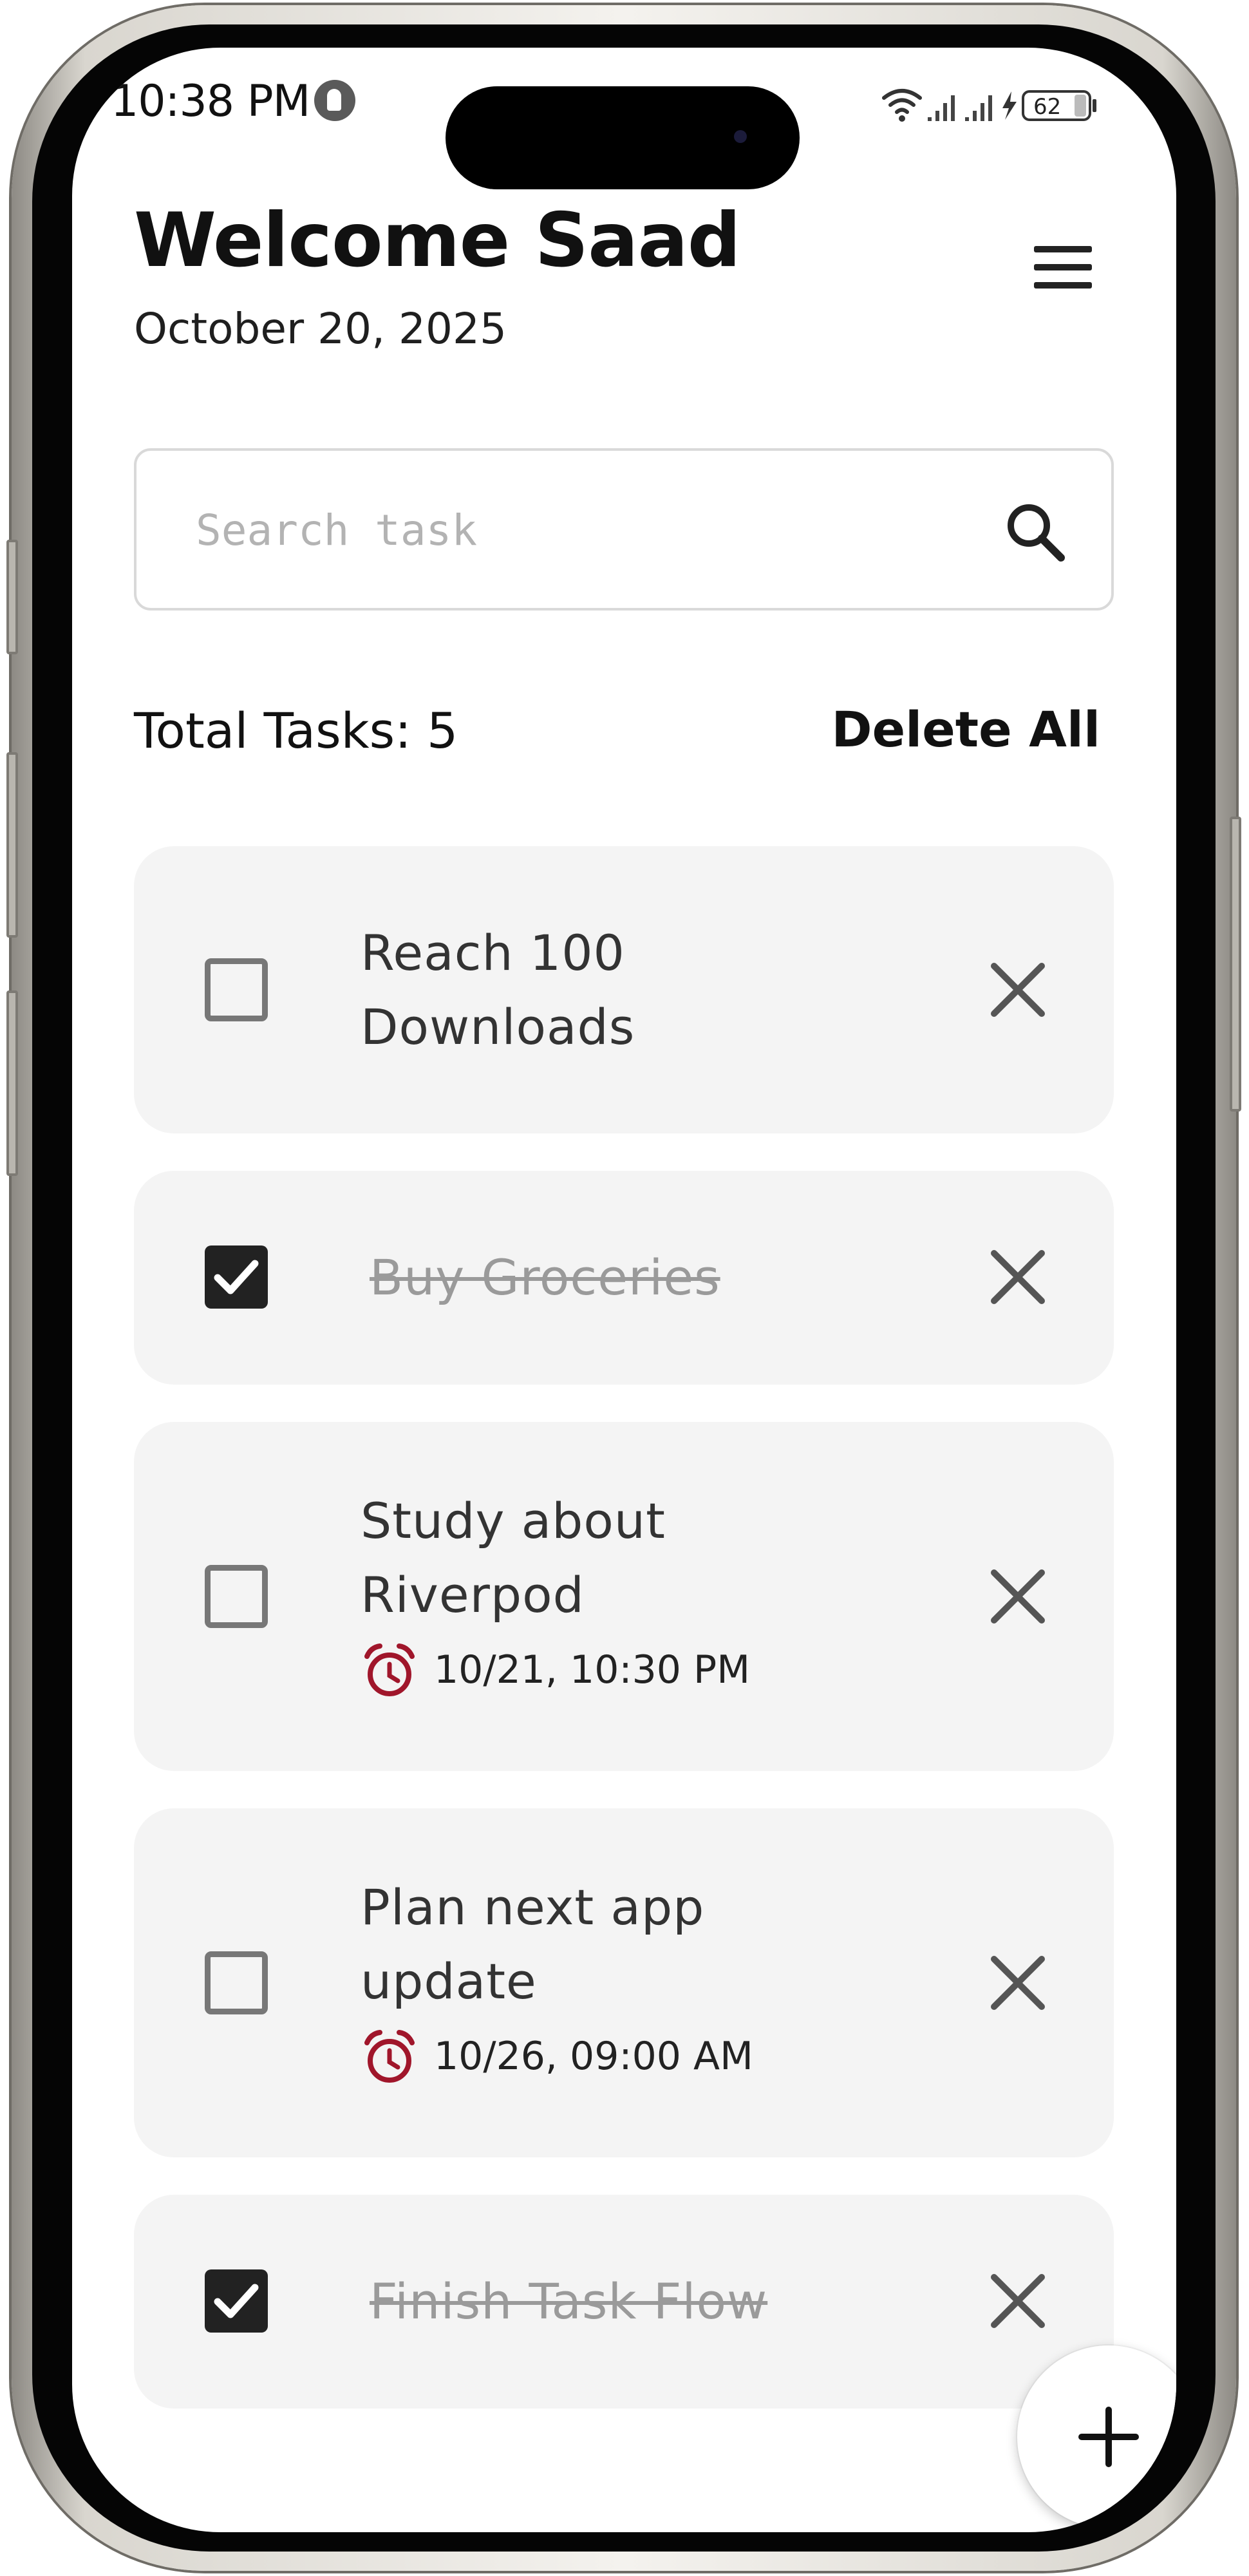  I want to click on task-card: Reach 100 Downloads, so click(624, 989).